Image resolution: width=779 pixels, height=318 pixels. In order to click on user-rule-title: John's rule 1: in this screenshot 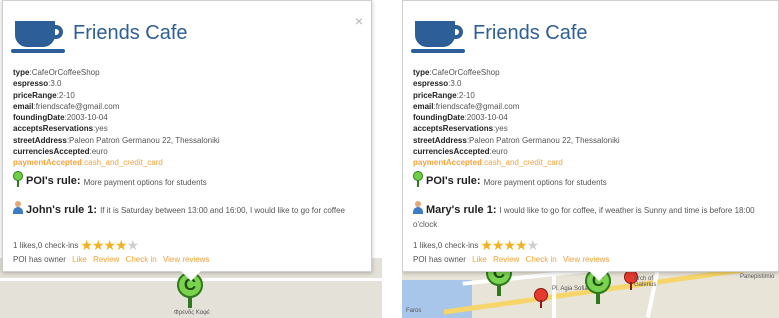, I will do `click(62, 210)`.